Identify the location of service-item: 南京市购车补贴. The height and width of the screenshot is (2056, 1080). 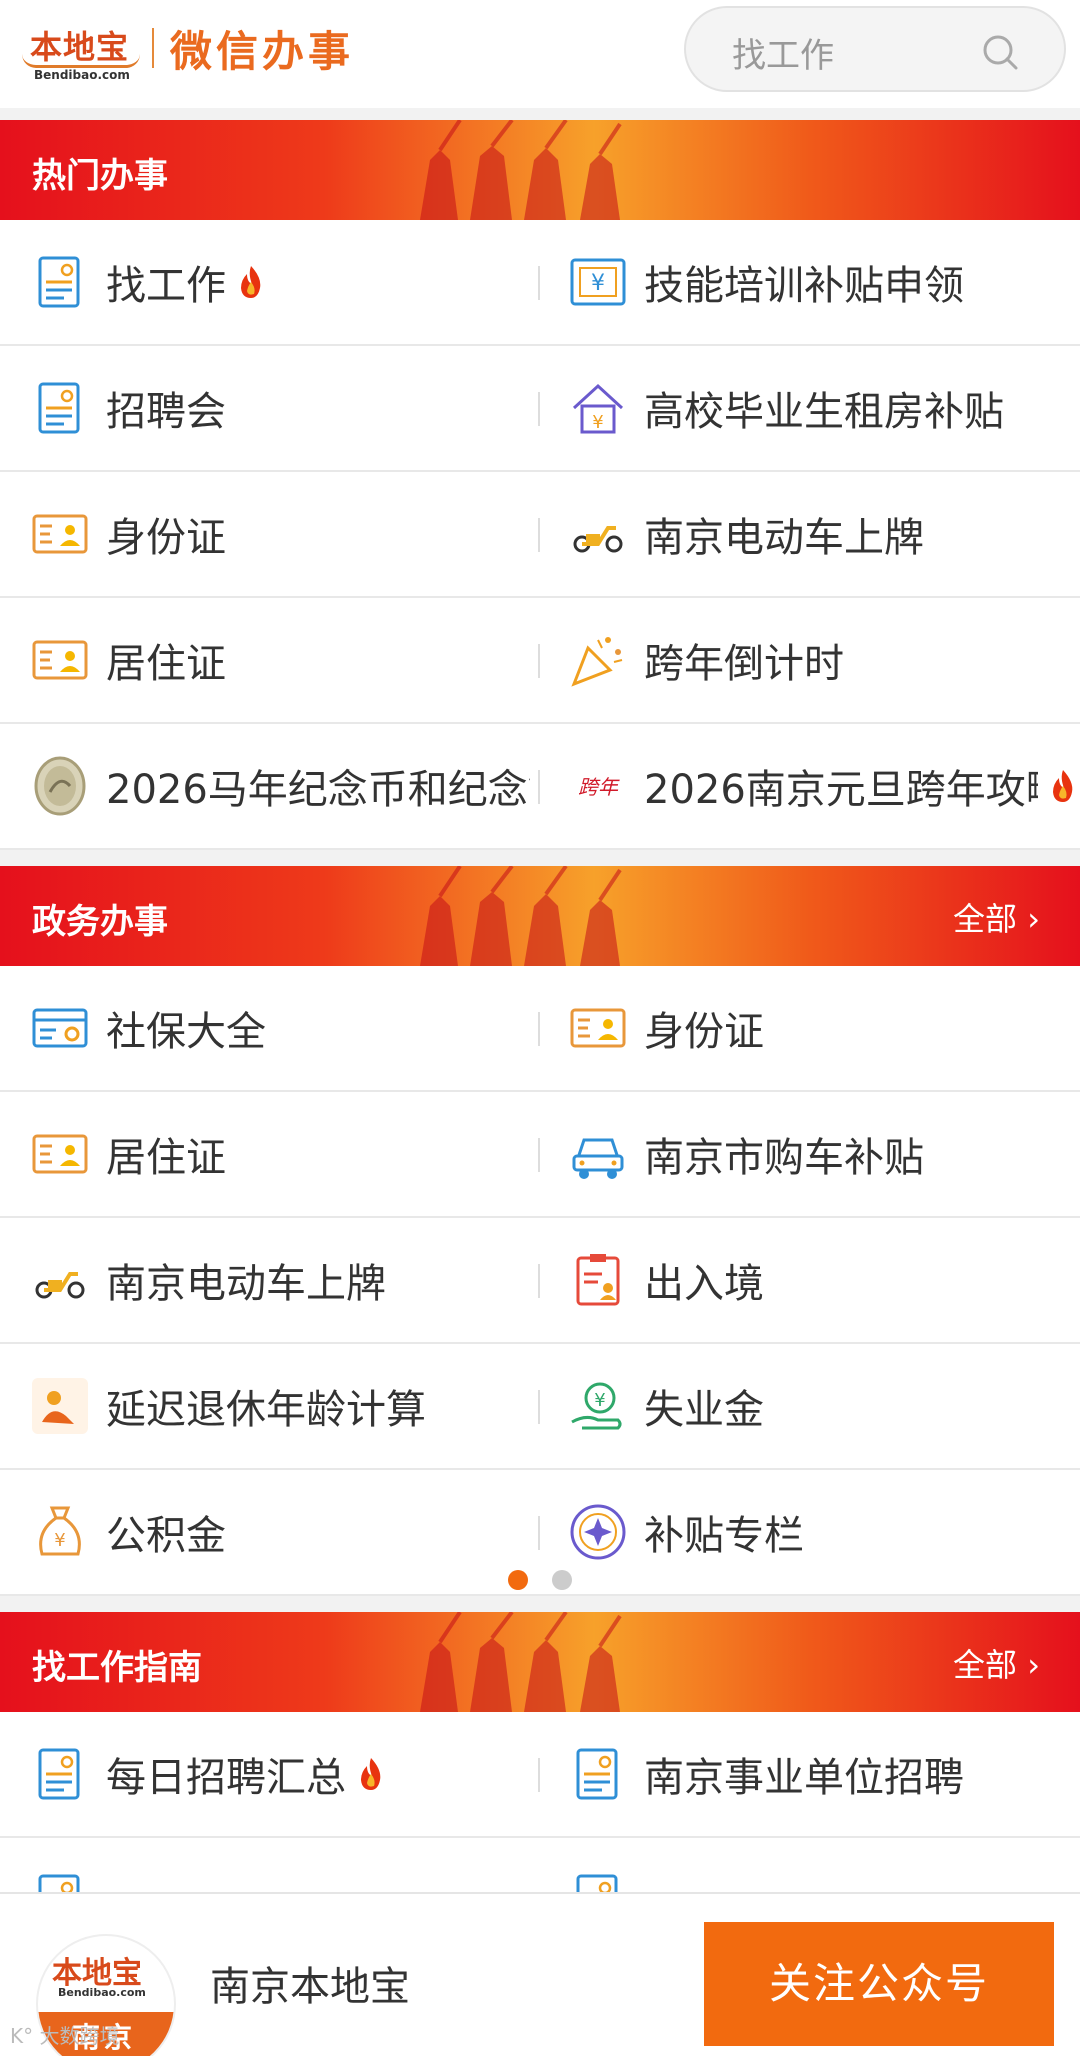
(823, 1154).